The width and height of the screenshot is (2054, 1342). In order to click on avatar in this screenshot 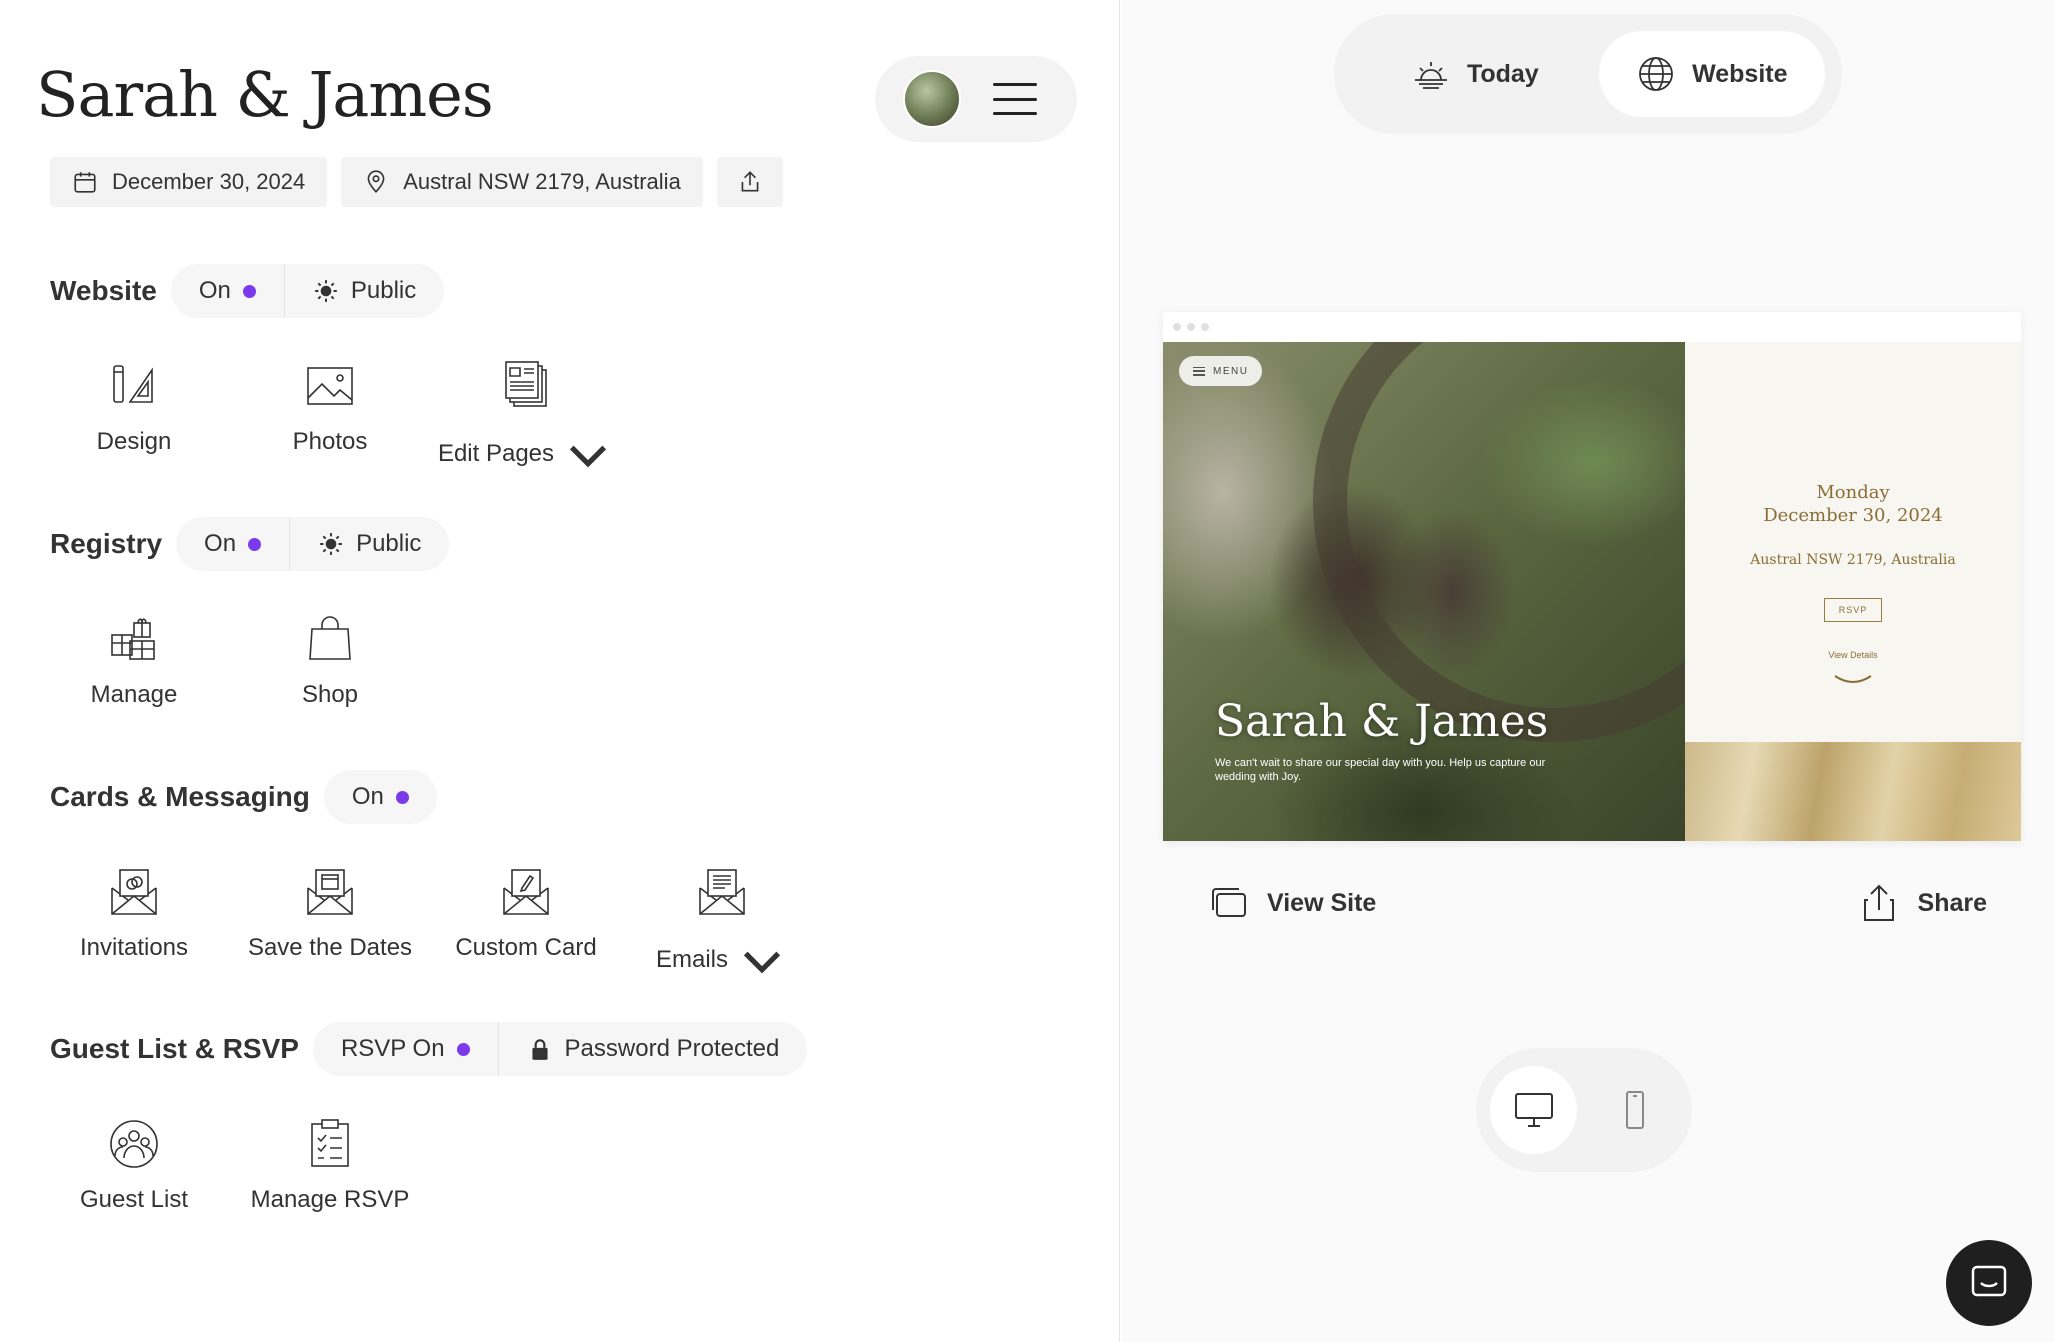, I will do `click(932, 99)`.